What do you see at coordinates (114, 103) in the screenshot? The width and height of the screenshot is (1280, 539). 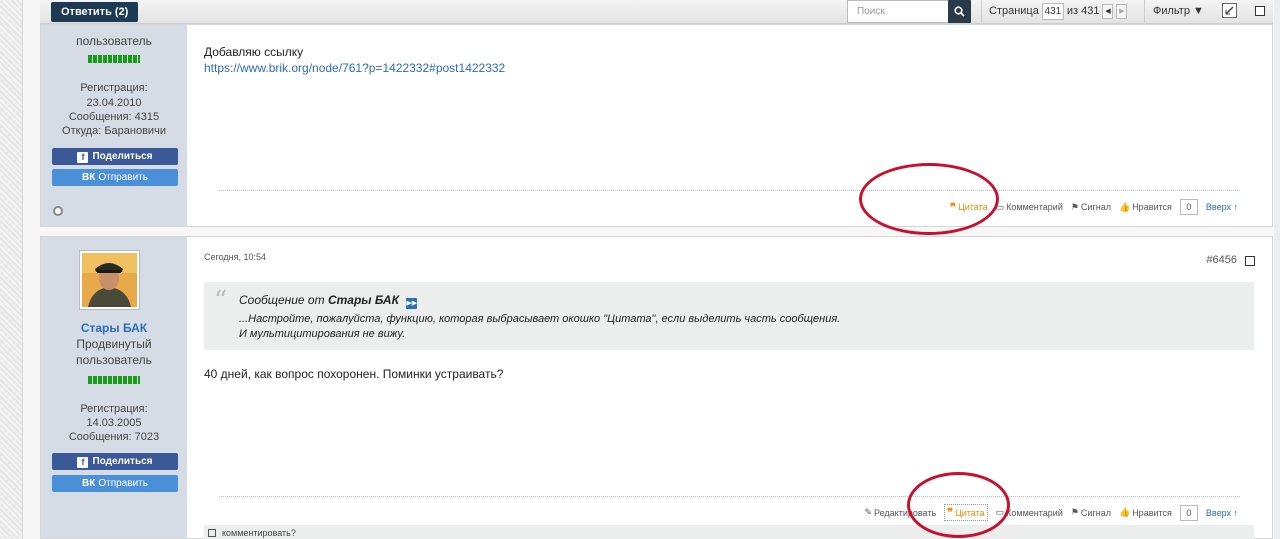 I see `registration-date: 23.04.2010` at bounding box center [114, 103].